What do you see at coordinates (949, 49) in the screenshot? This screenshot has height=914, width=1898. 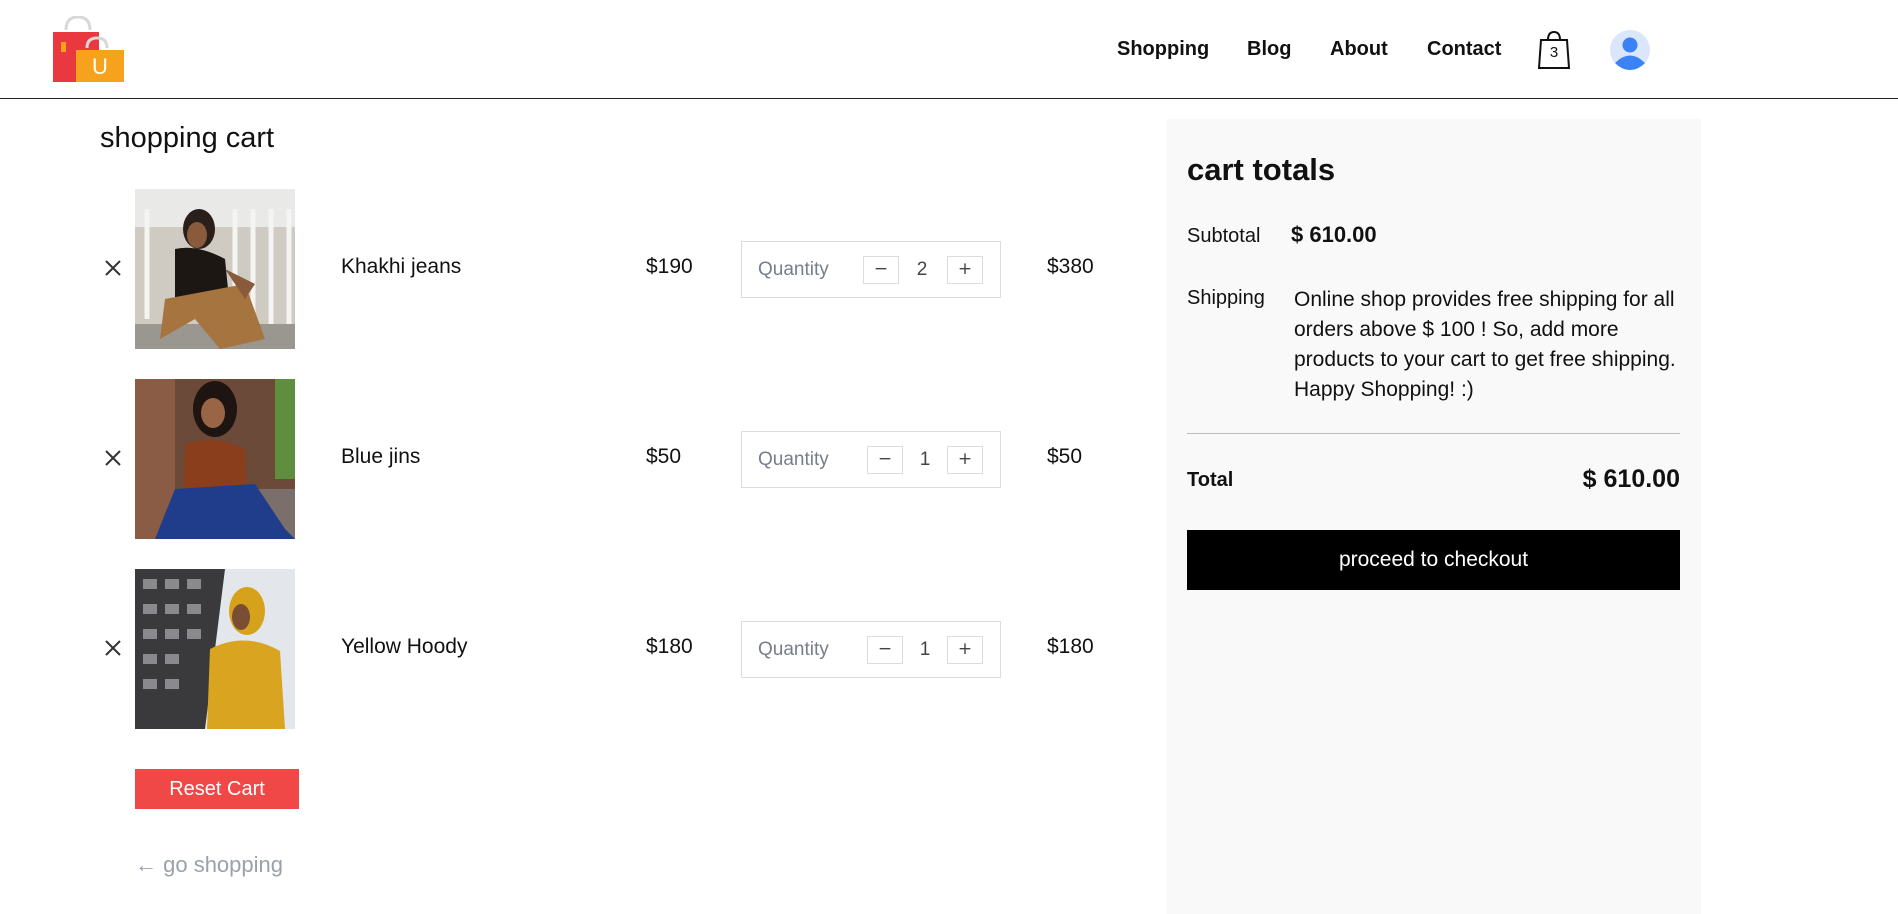 I see `site-header: U Shopping Blog About Contact 3` at bounding box center [949, 49].